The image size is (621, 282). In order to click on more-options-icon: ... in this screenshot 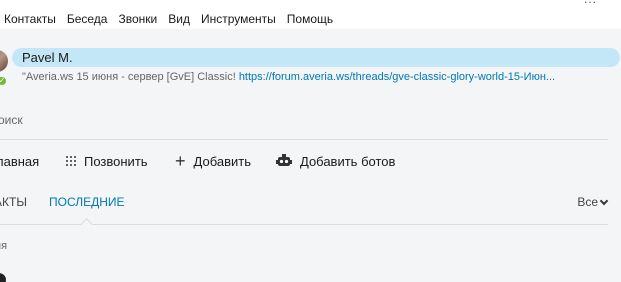, I will do `click(590, 2)`.